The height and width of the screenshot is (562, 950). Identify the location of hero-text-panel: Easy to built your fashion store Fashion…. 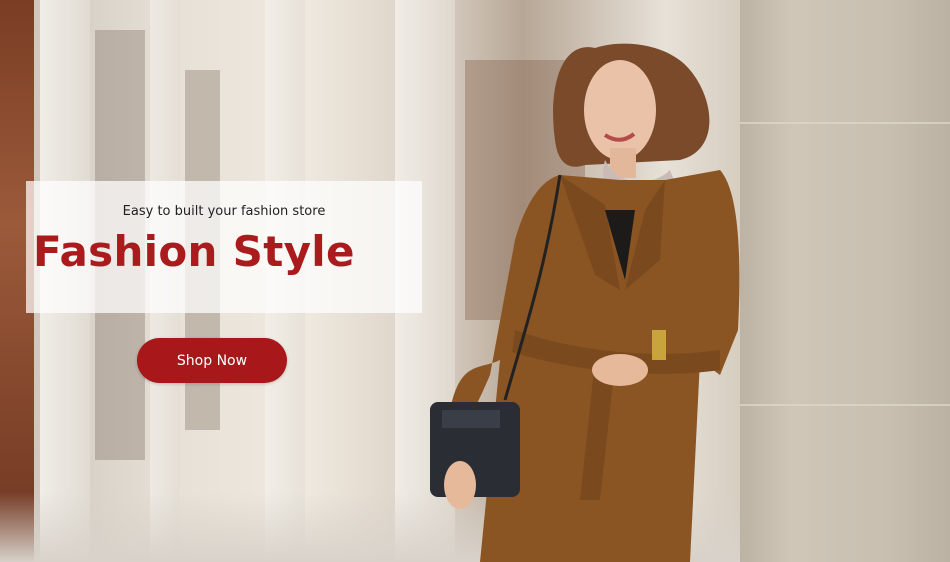
(224, 247).